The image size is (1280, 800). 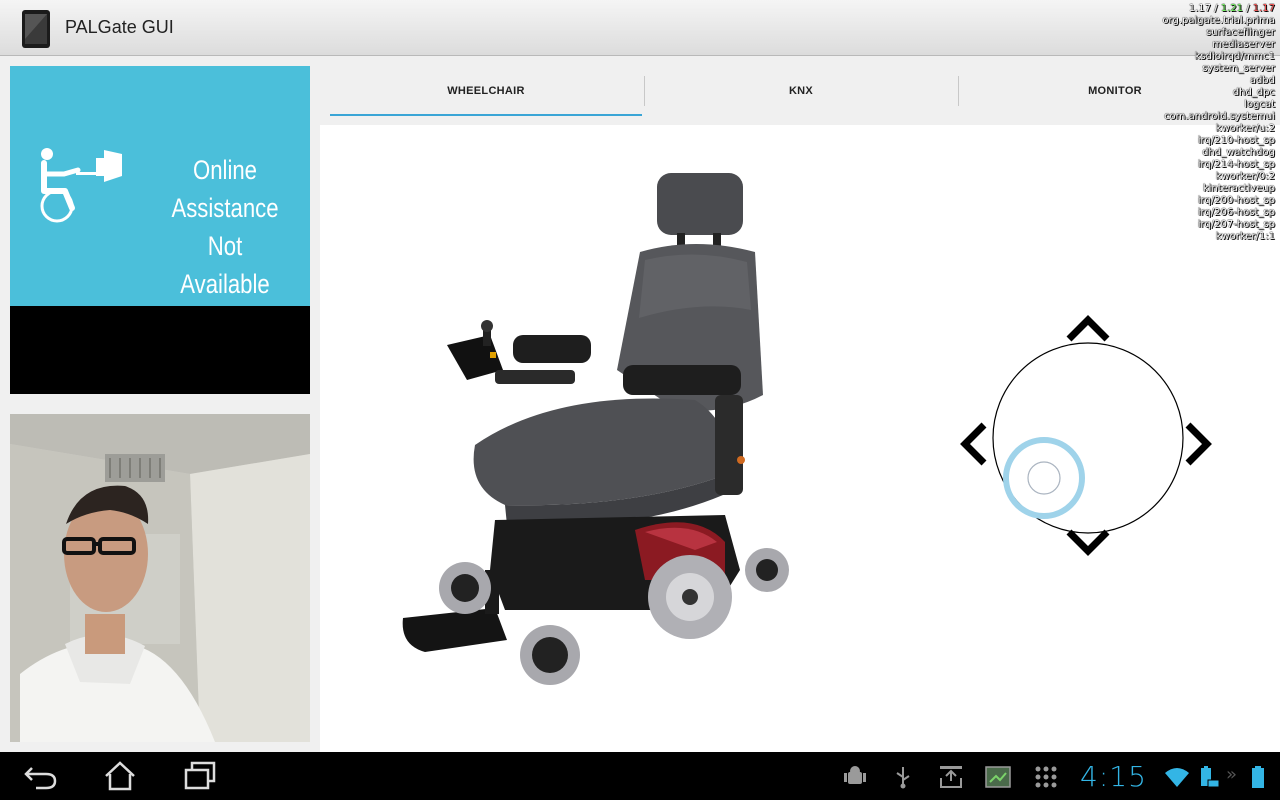 I want to click on wheelchair-computer-icon, so click(x=81, y=185).